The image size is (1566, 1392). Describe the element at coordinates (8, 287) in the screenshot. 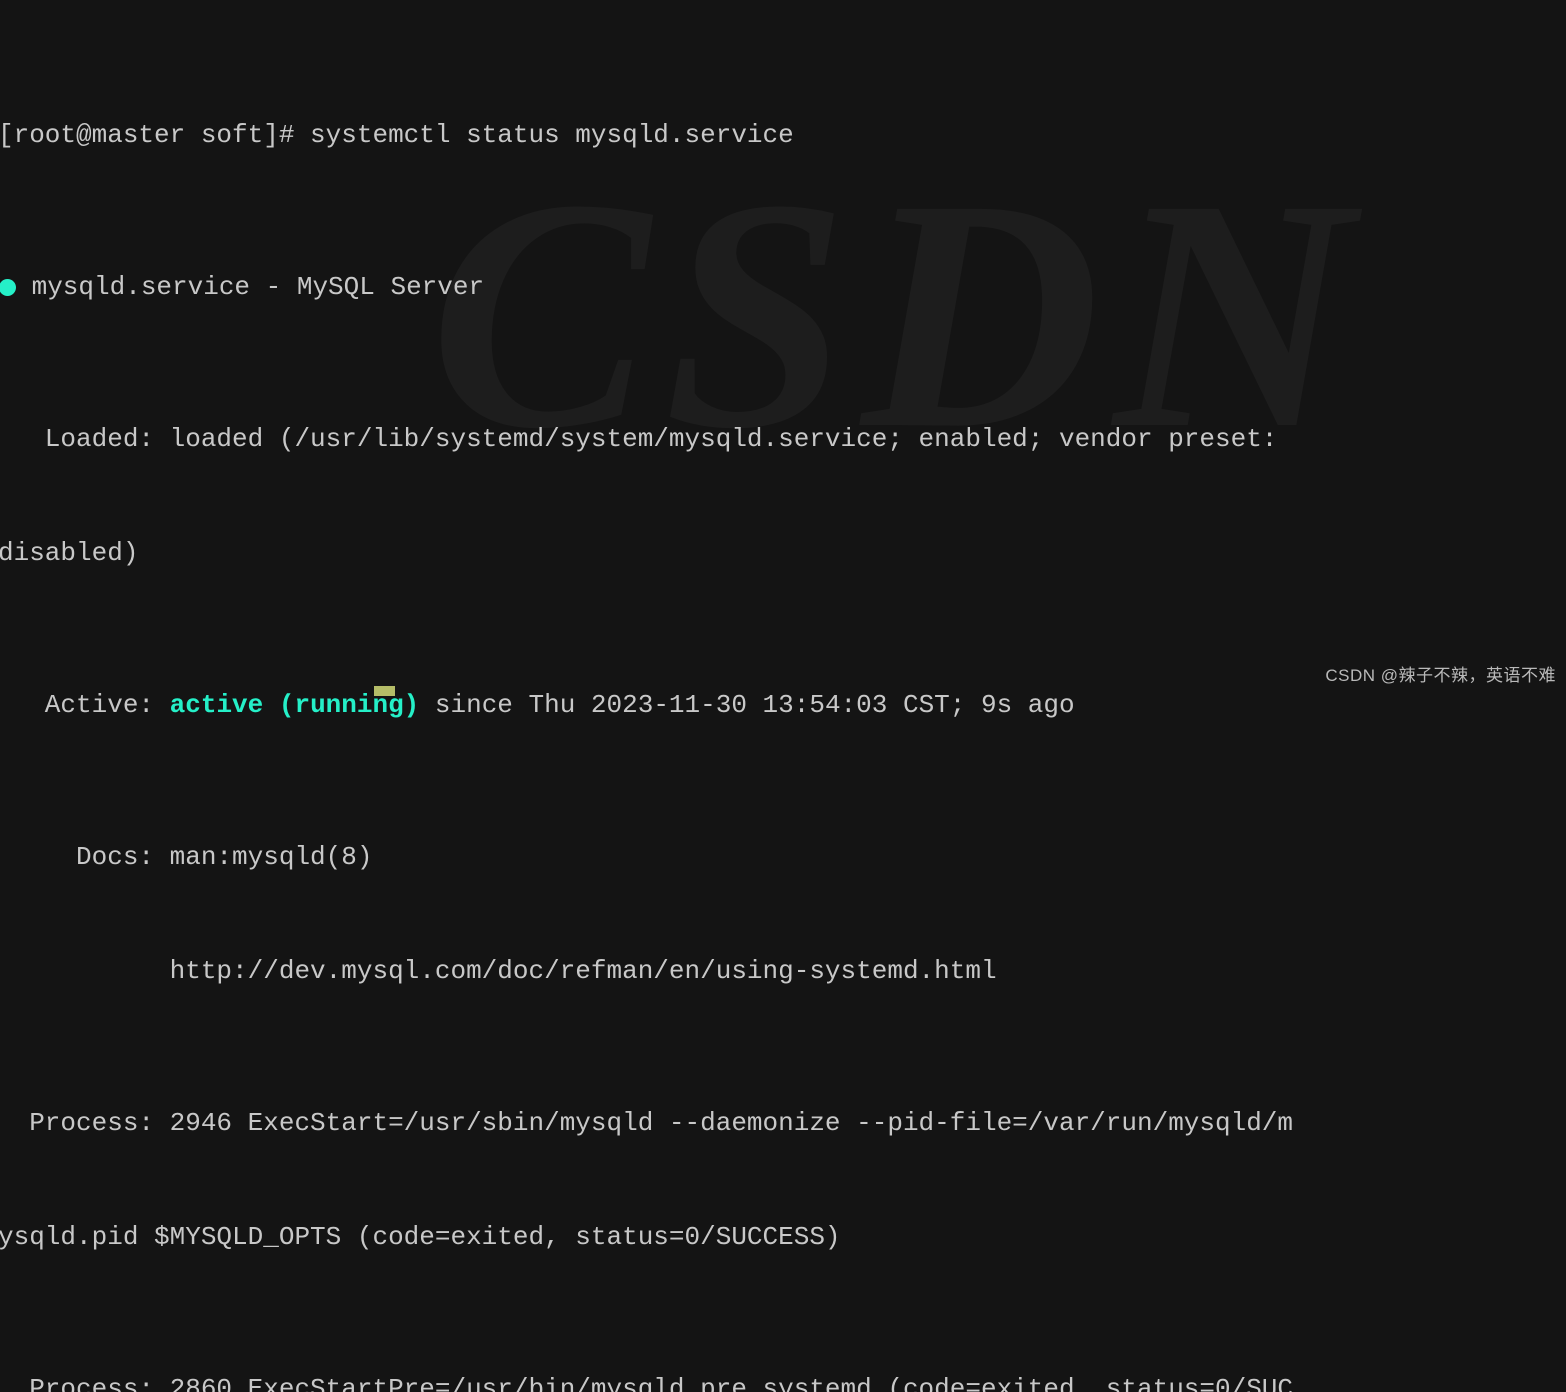

I see `status-active-dot-icon` at that location.